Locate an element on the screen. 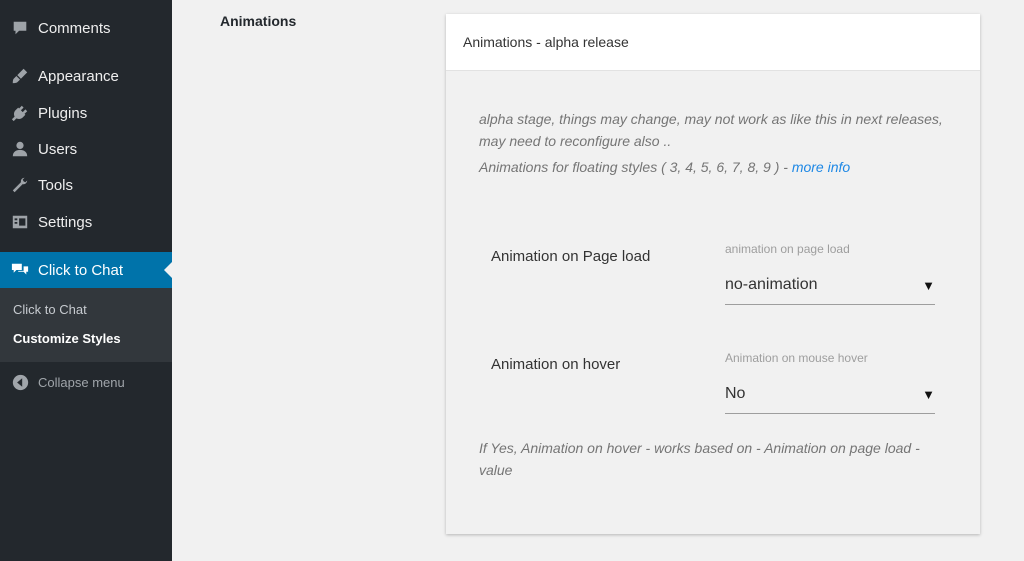  collapse-menu-label: Collapse menu is located at coordinates (81, 382).